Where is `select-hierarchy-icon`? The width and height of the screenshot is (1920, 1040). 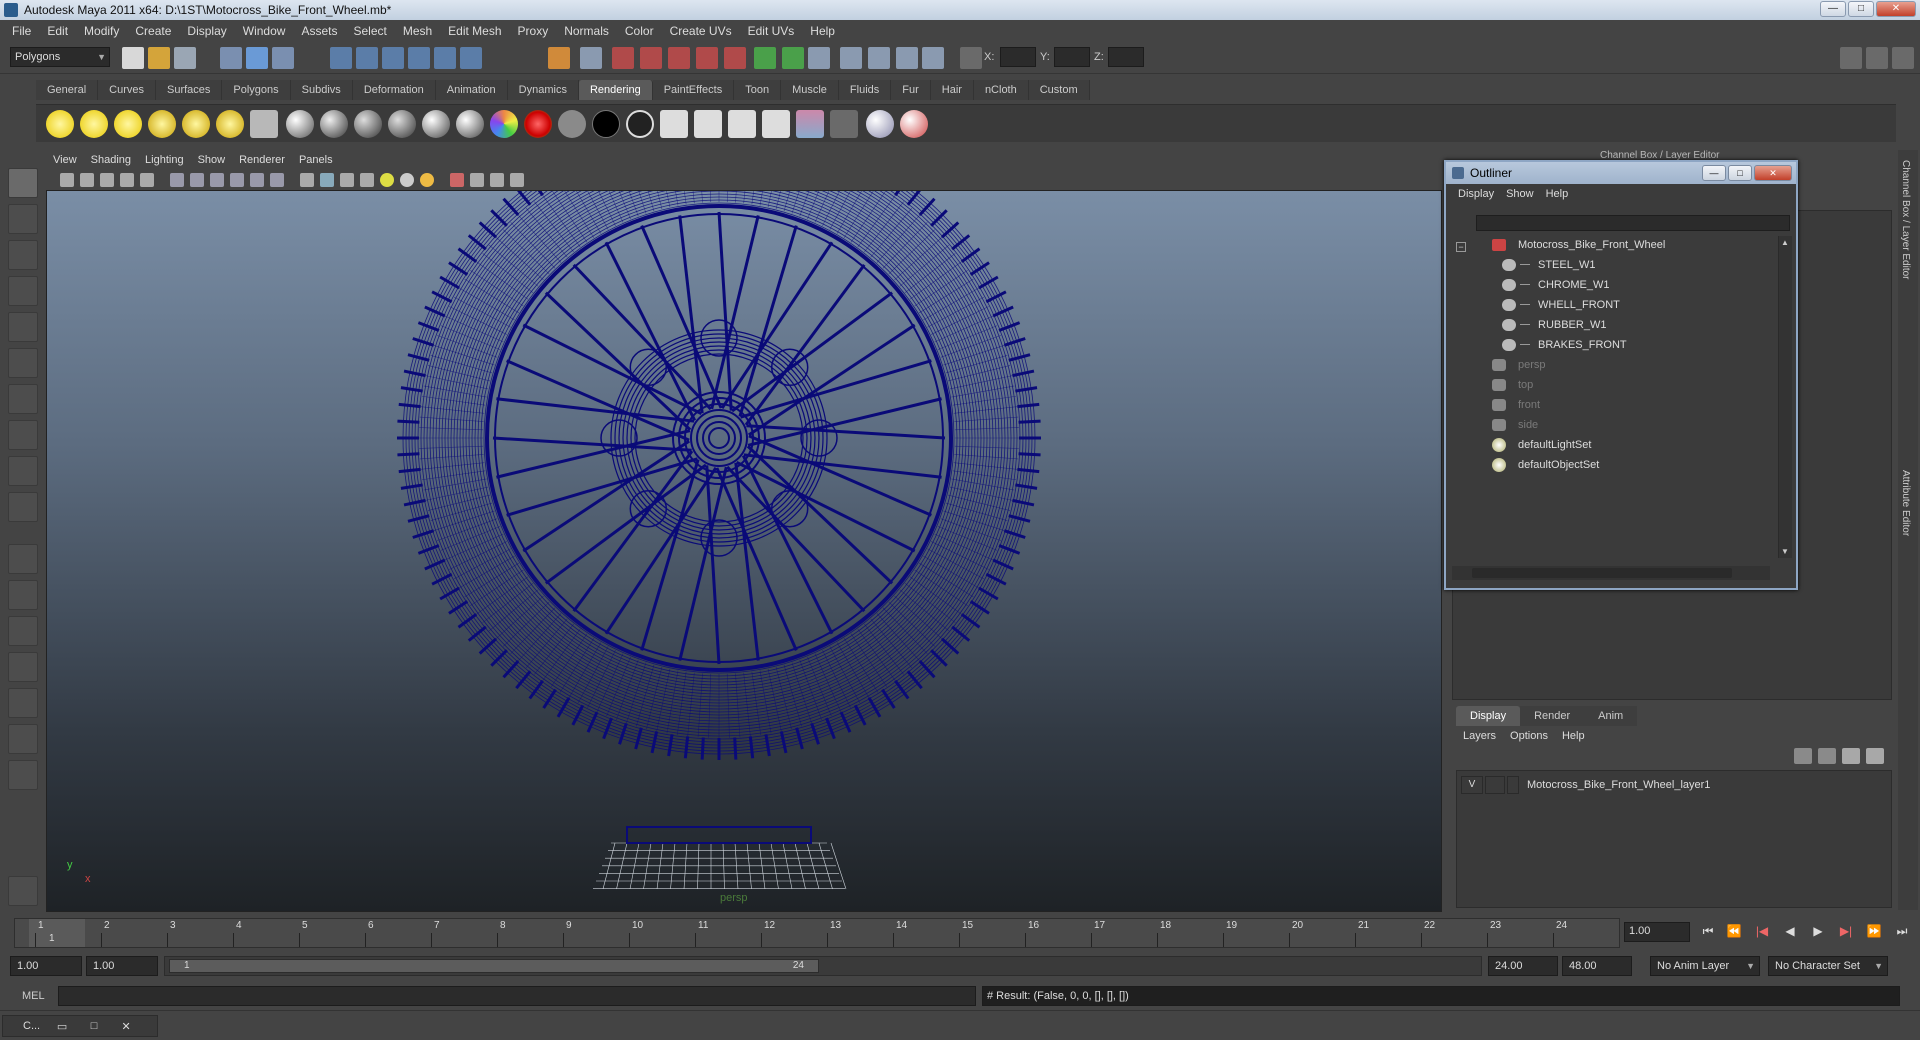 select-hierarchy-icon is located at coordinates (231, 58).